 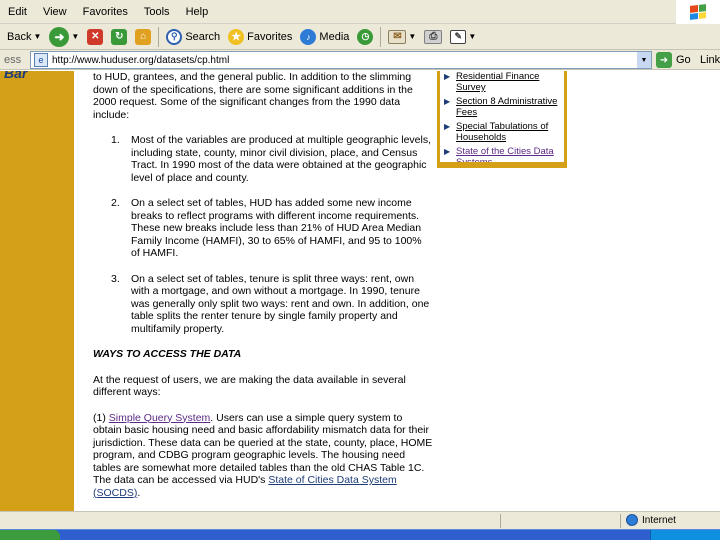 I want to click on sidebar-item-residential-finance: ▶ Residential Finance Survey, so click(x=502, y=82).